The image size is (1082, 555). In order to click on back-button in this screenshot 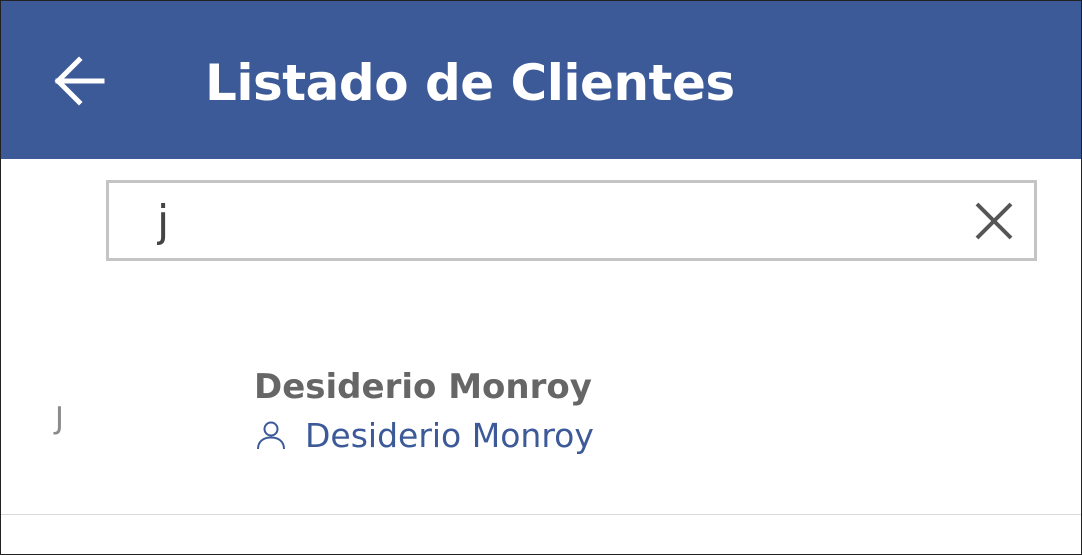, I will do `click(81, 81)`.